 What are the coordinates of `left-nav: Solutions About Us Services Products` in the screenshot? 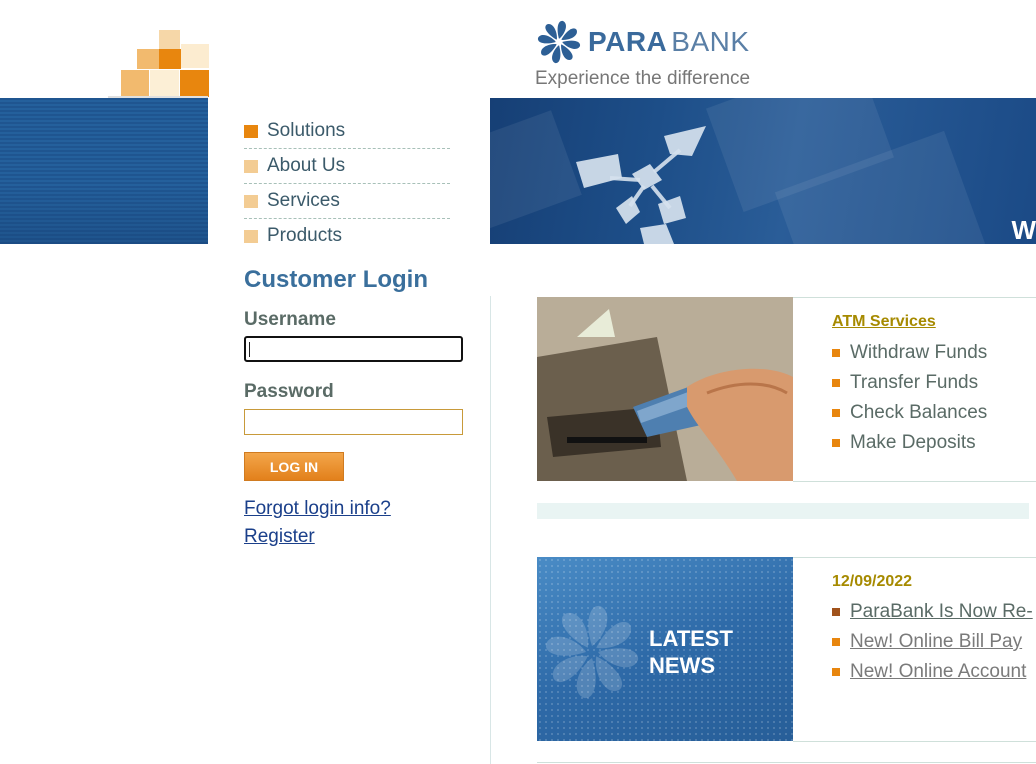 It's located at (347, 183).